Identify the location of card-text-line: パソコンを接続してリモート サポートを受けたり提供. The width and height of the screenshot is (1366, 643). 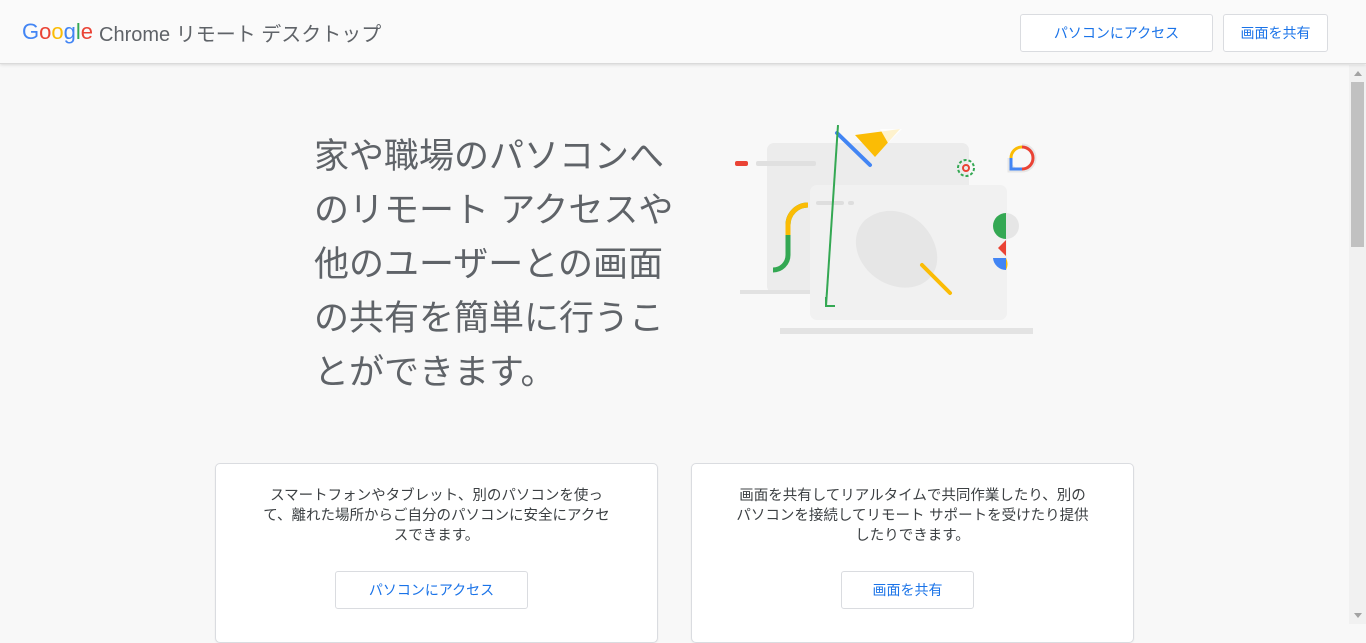
(912, 516).